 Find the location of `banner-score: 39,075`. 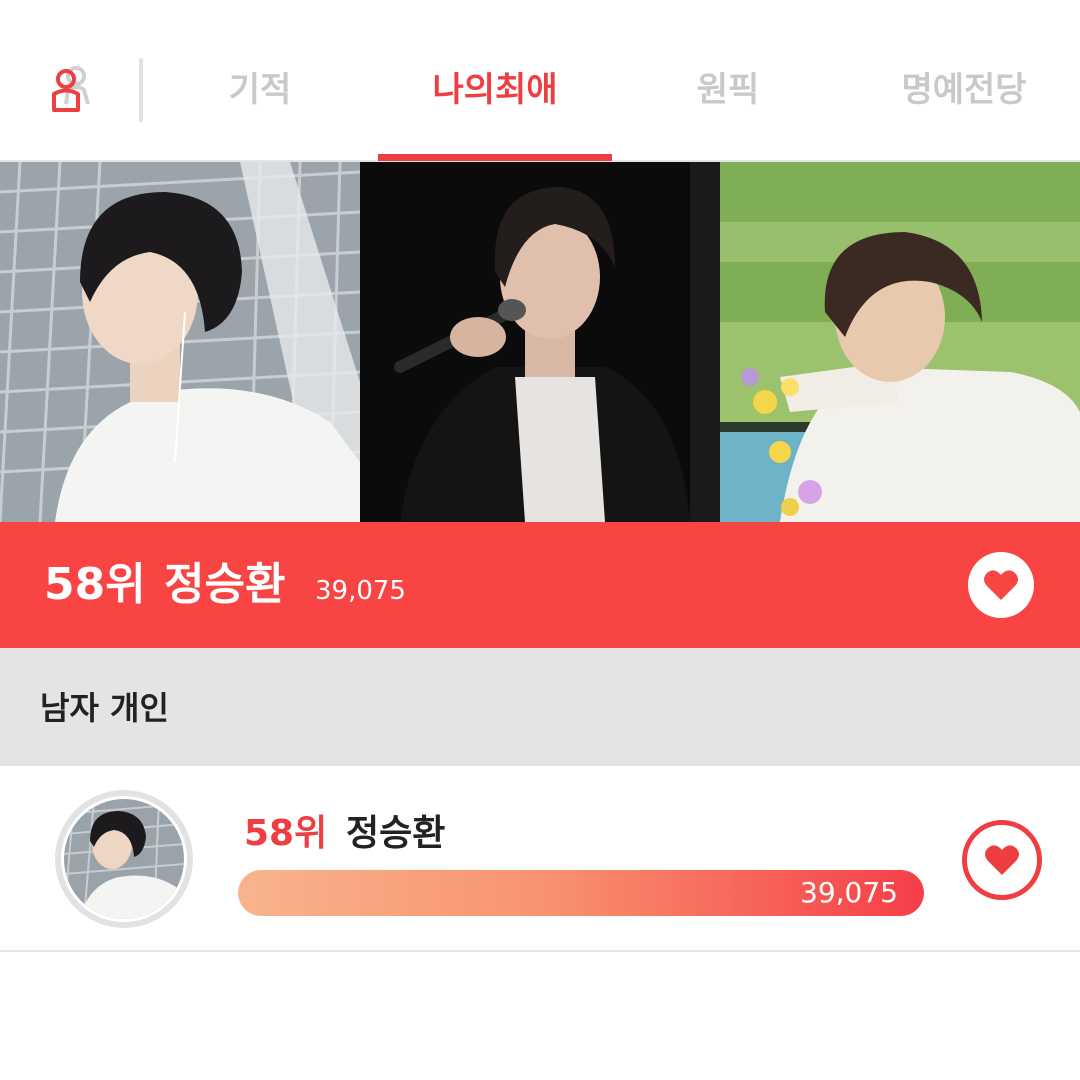

banner-score: 39,075 is located at coordinates (360, 591).